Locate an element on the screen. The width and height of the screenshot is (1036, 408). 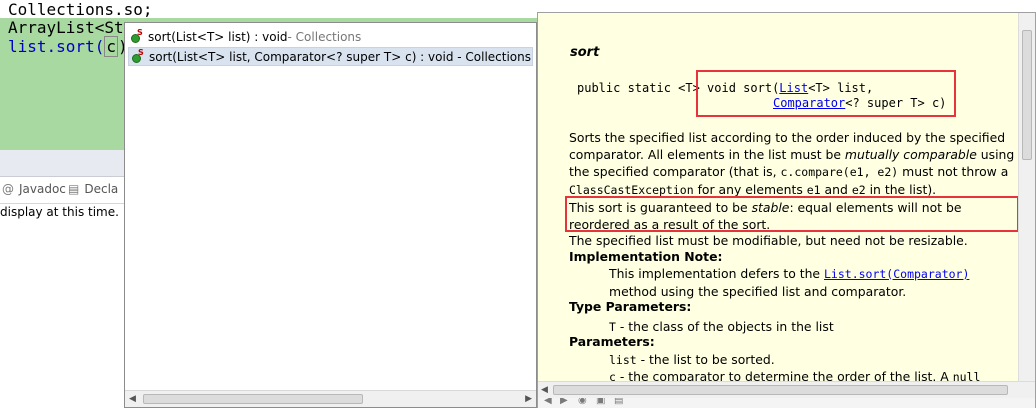
list-sort-link: List.sort(Comparator) is located at coordinates (896, 274).